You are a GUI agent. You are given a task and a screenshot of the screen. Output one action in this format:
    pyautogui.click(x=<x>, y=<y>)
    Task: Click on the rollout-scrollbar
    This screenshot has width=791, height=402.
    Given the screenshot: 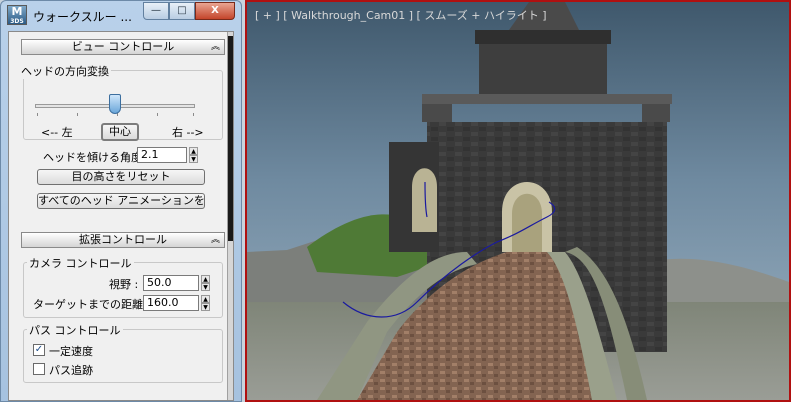 What is the action you would take?
    pyautogui.click(x=230, y=216)
    